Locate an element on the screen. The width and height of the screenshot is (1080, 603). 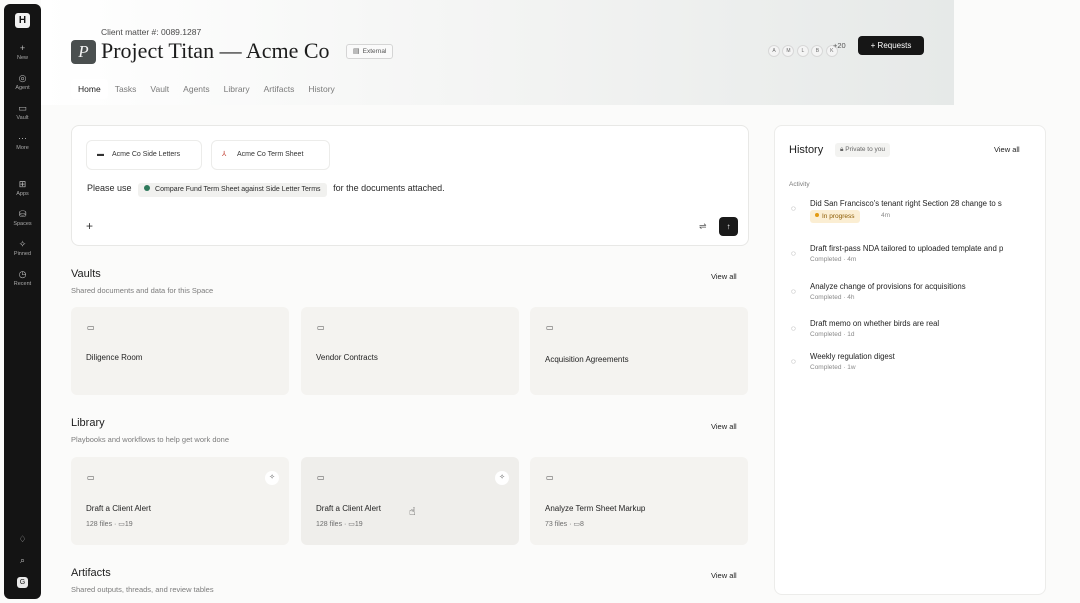
workflow-meta: 128 files · ▭19 is located at coordinates (339, 524).